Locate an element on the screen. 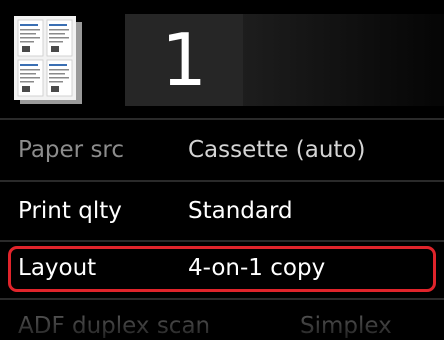  setting-row-adf-duplex-scan: ADF duplex scan Simplex is located at coordinates (222, 320).